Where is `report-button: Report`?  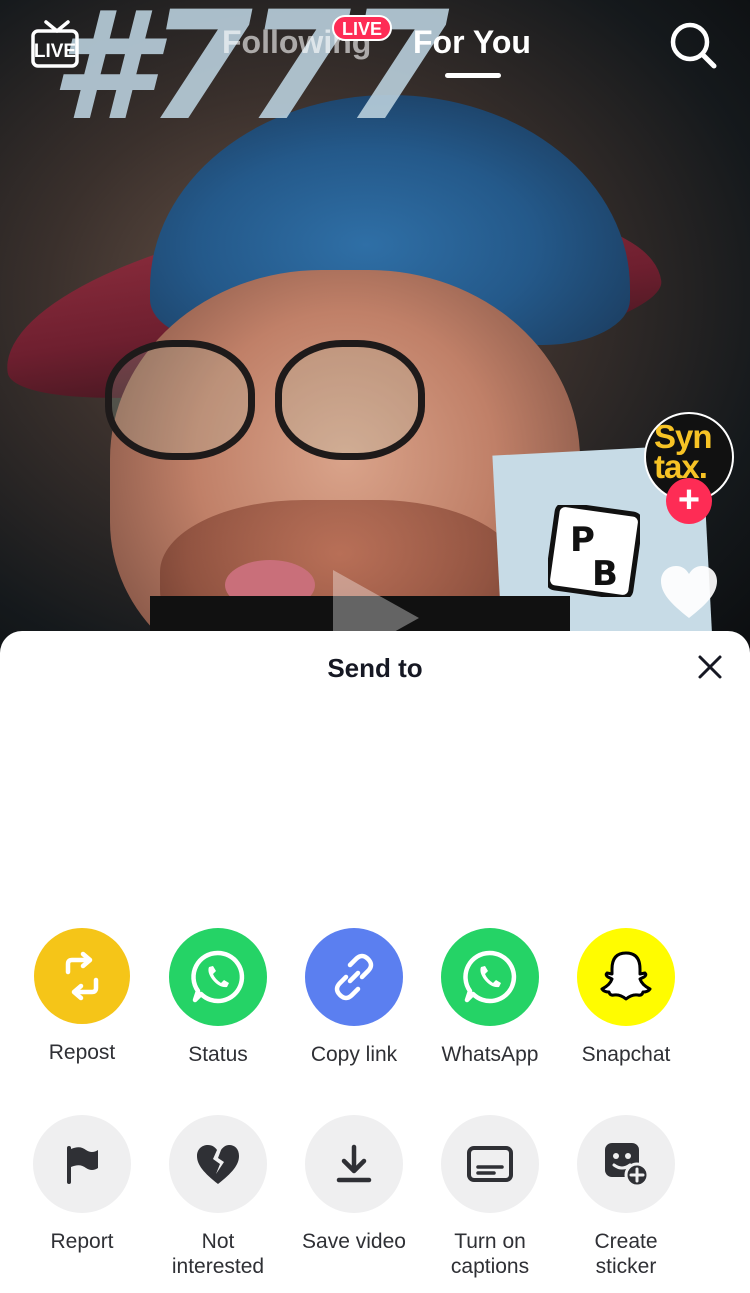
report-button: Report is located at coordinates (82, 1184).